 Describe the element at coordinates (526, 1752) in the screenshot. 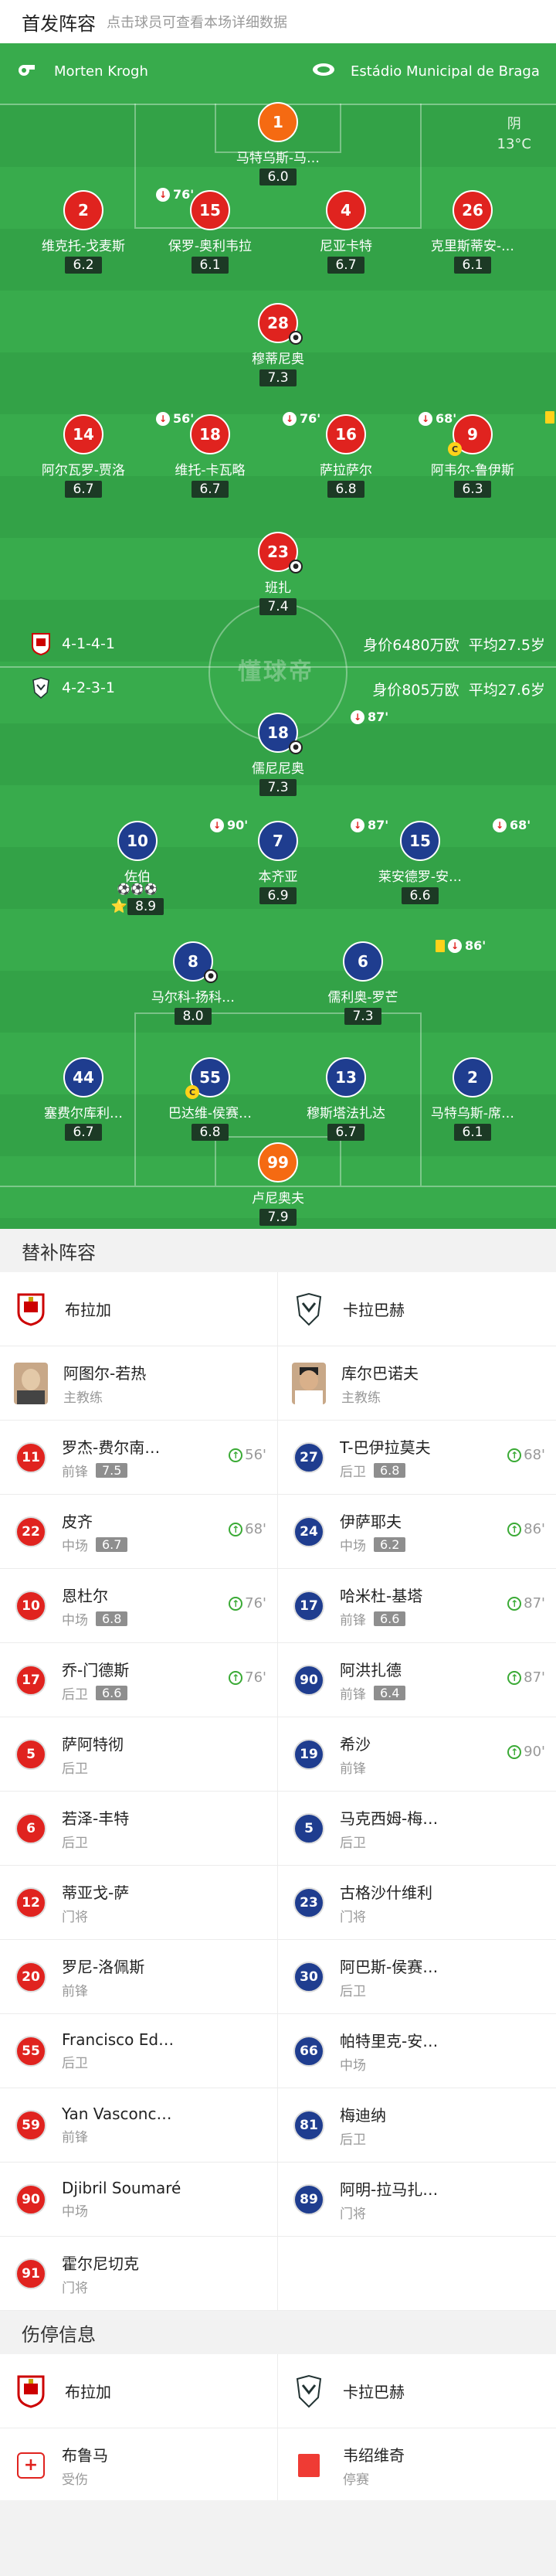

I see `sub-on-time: ↑ 90'` at that location.